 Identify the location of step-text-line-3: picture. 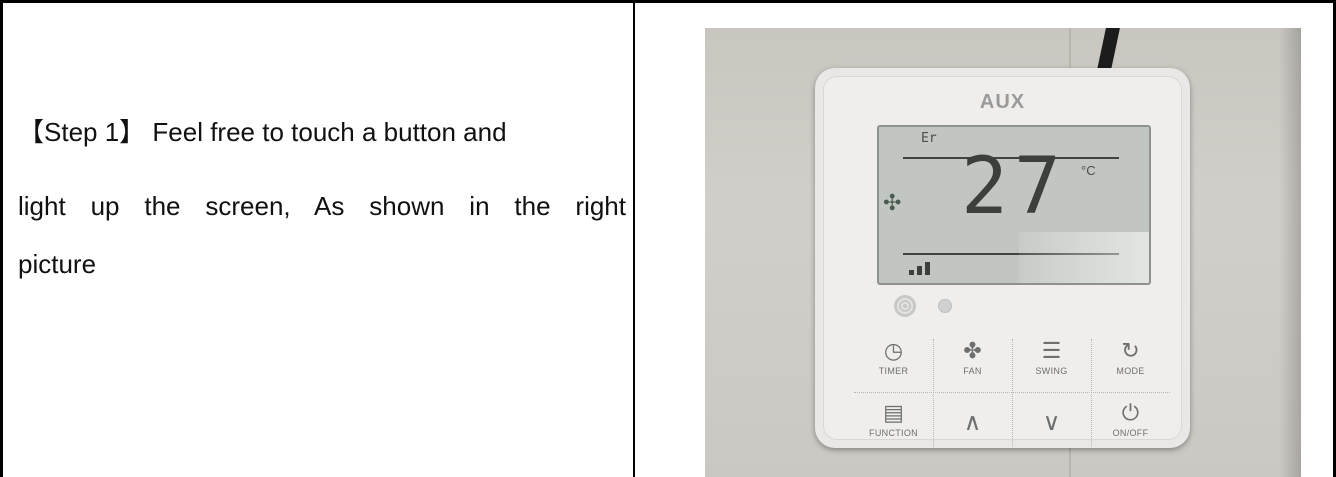
(57, 264).